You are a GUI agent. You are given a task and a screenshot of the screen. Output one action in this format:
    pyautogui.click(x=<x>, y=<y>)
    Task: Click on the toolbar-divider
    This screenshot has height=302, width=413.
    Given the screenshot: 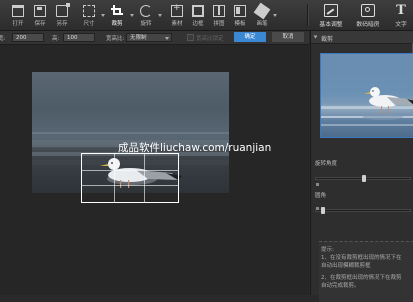 What is the action you would take?
    pyautogui.click(x=308, y=15)
    